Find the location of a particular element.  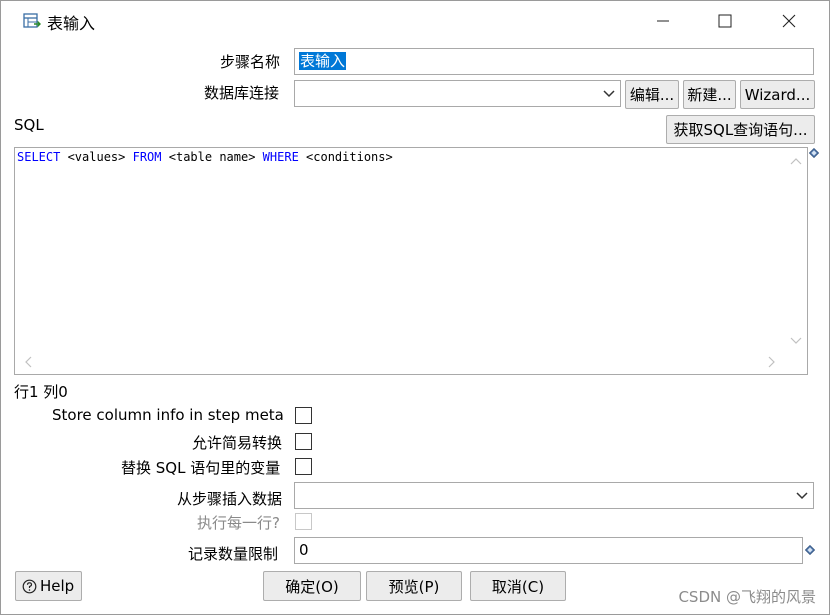

minimize-button is located at coordinates (663, 21).